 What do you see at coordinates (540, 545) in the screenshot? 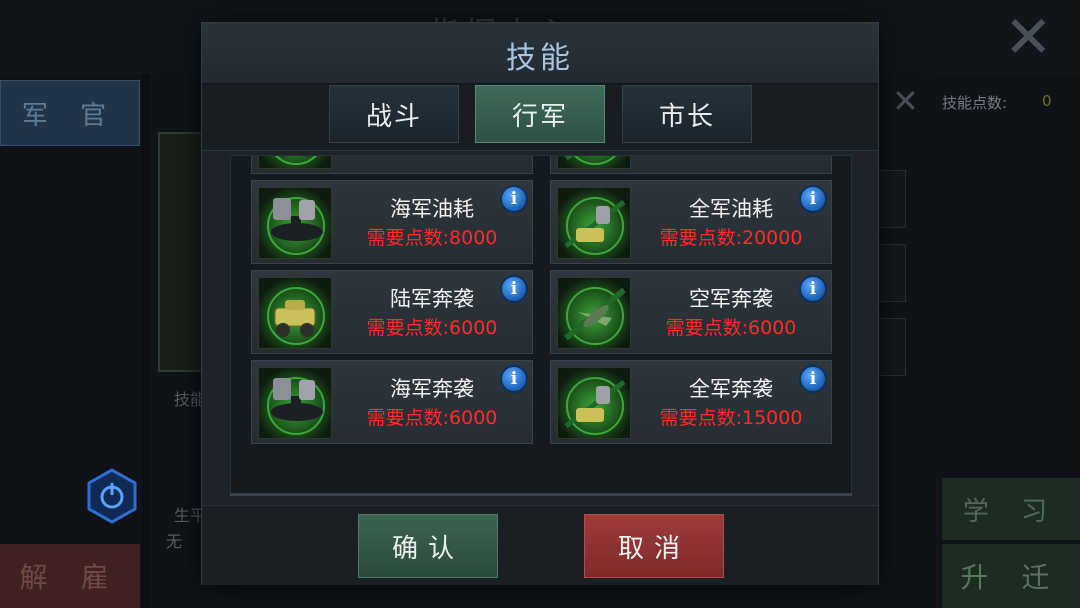
I see `dialog-footer: 确认 取消` at bounding box center [540, 545].